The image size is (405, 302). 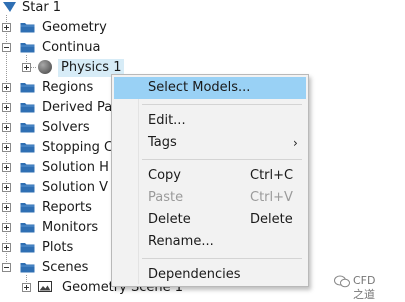 I want to click on tree-item-solution-histories: Solution H, so click(x=55, y=168).